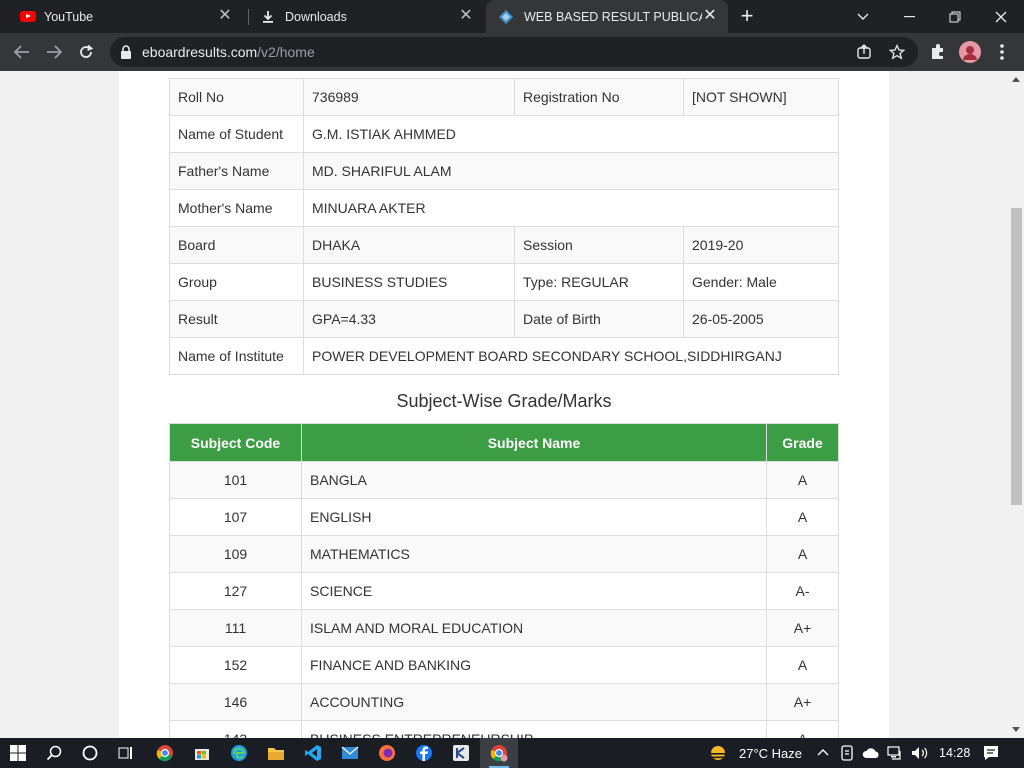 The image size is (1024, 768). Describe the element at coordinates (864, 52) in the screenshot. I see `share-icon` at that location.